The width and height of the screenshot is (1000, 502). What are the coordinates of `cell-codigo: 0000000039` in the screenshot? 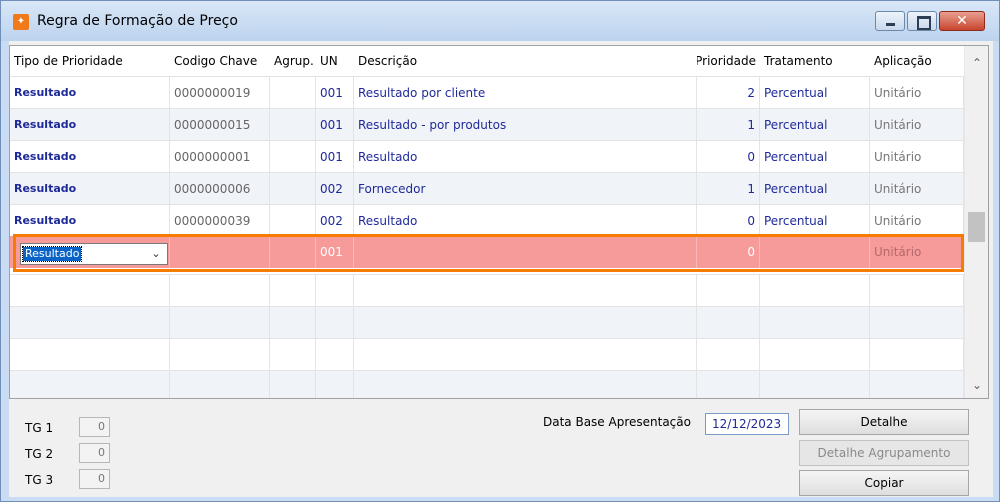 It's located at (220, 220).